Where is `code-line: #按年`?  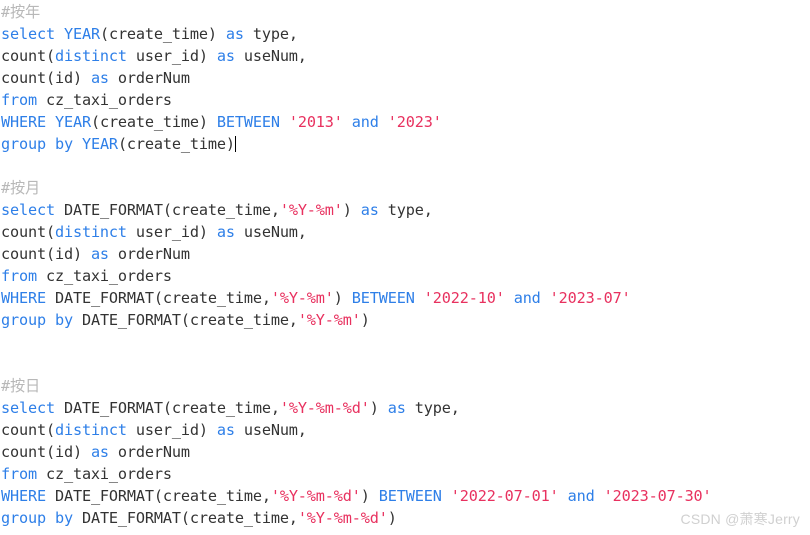
code-line: #按年 is located at coordinates (405, 12).